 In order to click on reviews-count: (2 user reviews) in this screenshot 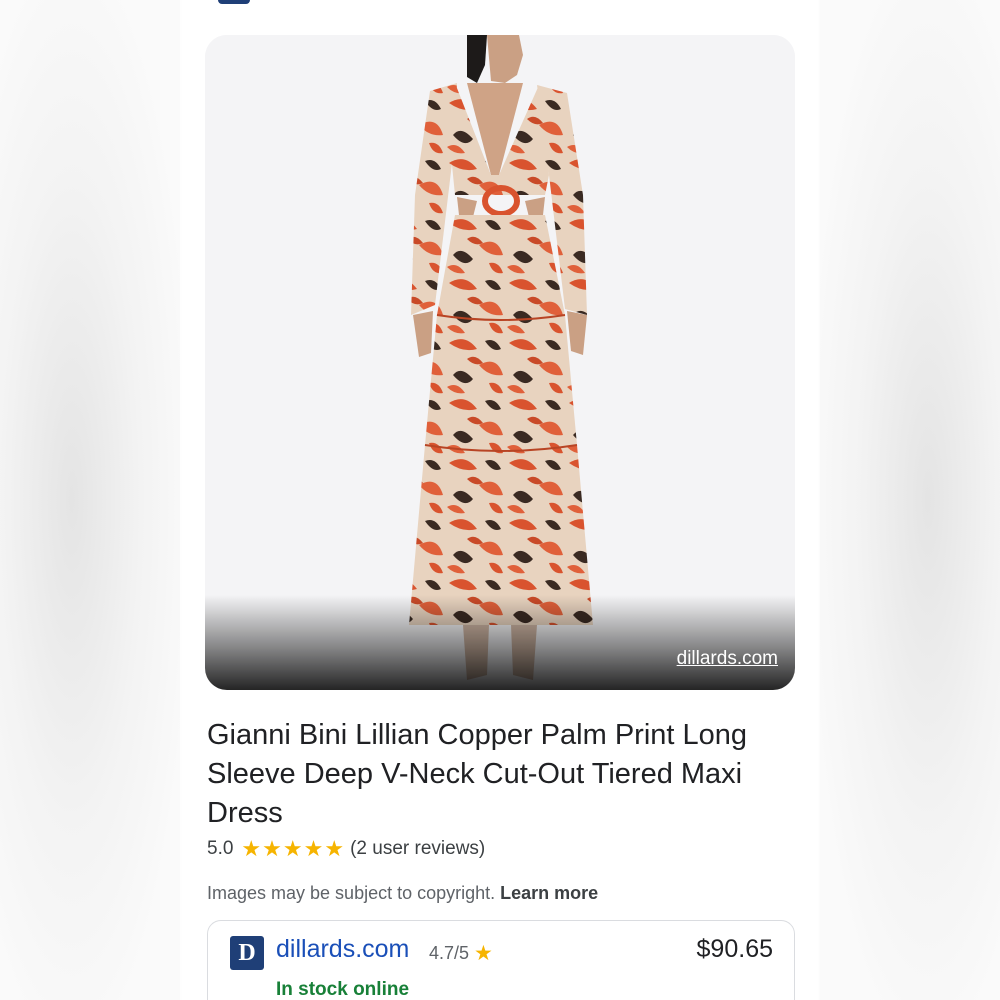, I will do `click(417, 849)`.